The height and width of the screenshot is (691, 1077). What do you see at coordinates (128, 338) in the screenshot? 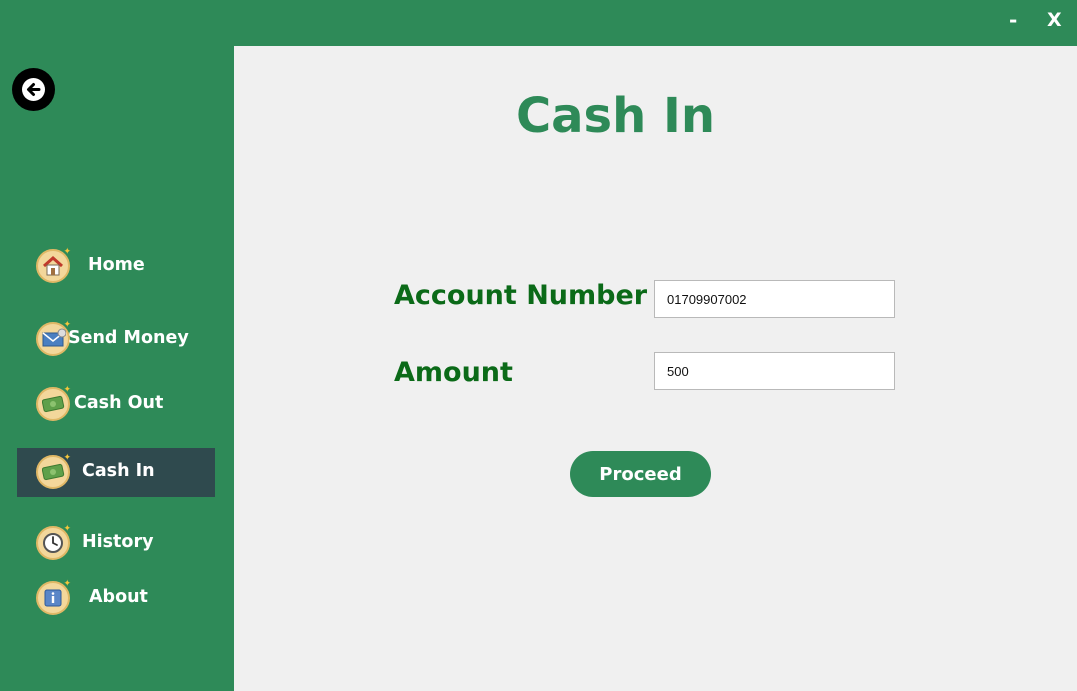
I see `sidebar-item-label: Send Money` at bounding box center [128, 338].